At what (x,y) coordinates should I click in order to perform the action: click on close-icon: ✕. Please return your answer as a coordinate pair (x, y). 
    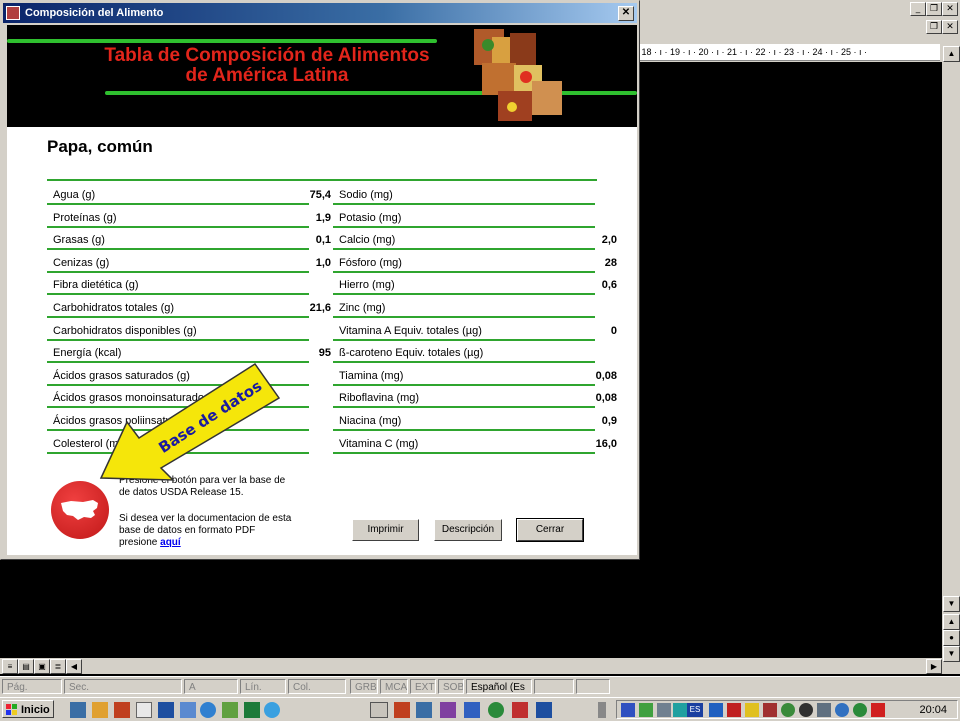
    Looking at the image, I should click on (950, 9).